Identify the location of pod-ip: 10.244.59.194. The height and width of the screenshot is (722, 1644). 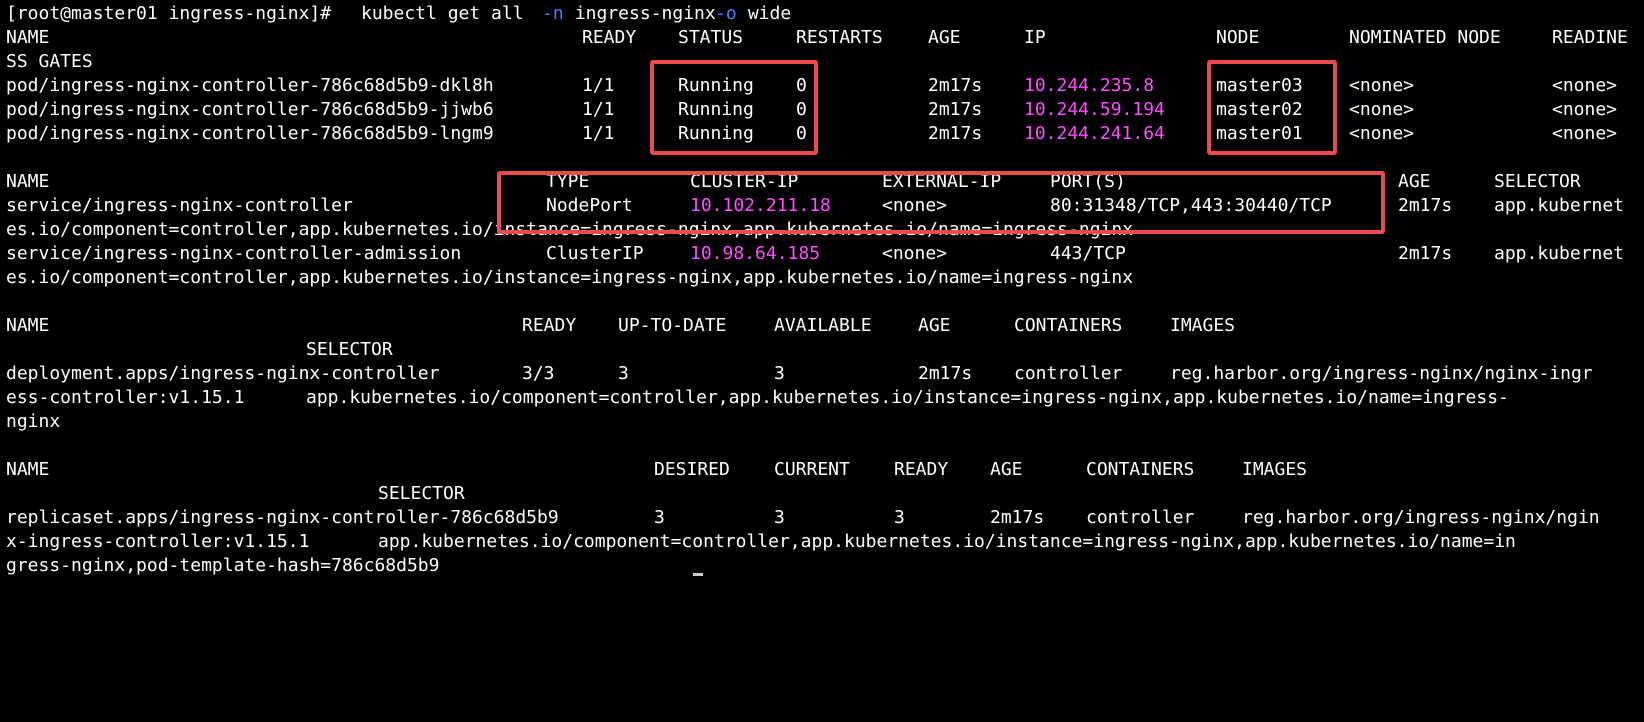
(1094, 109).